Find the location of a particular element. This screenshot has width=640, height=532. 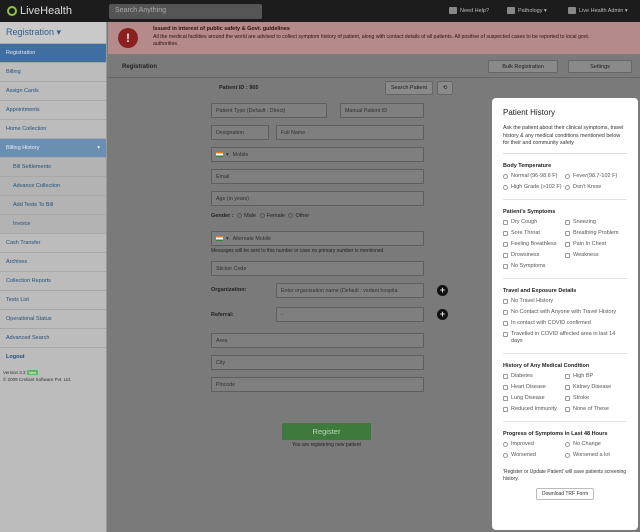

need-help-link: Need Help? is located at coordinates (469, 10).